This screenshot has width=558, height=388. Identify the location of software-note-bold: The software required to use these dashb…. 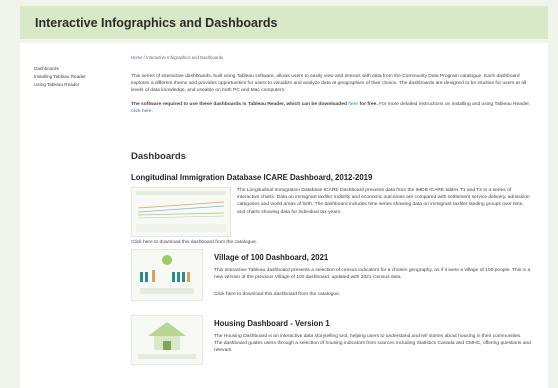
(239, 104).